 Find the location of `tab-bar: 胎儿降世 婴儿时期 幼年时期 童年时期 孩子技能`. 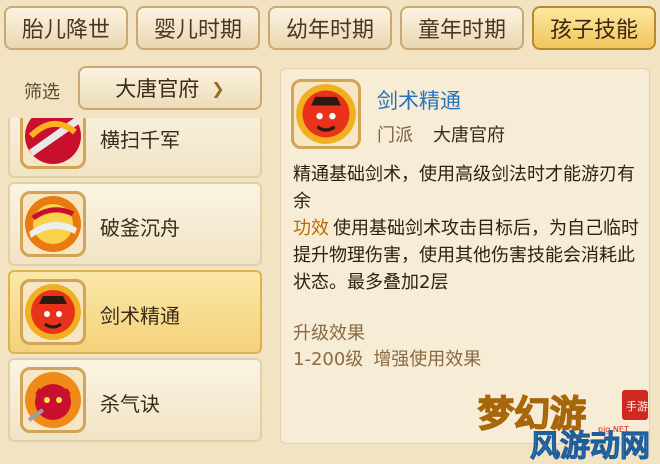

tab-bar: 胎儿降世 婴儿时期 幼年时期 童年时期 孩子技能 is located at coordinates (330, 28).